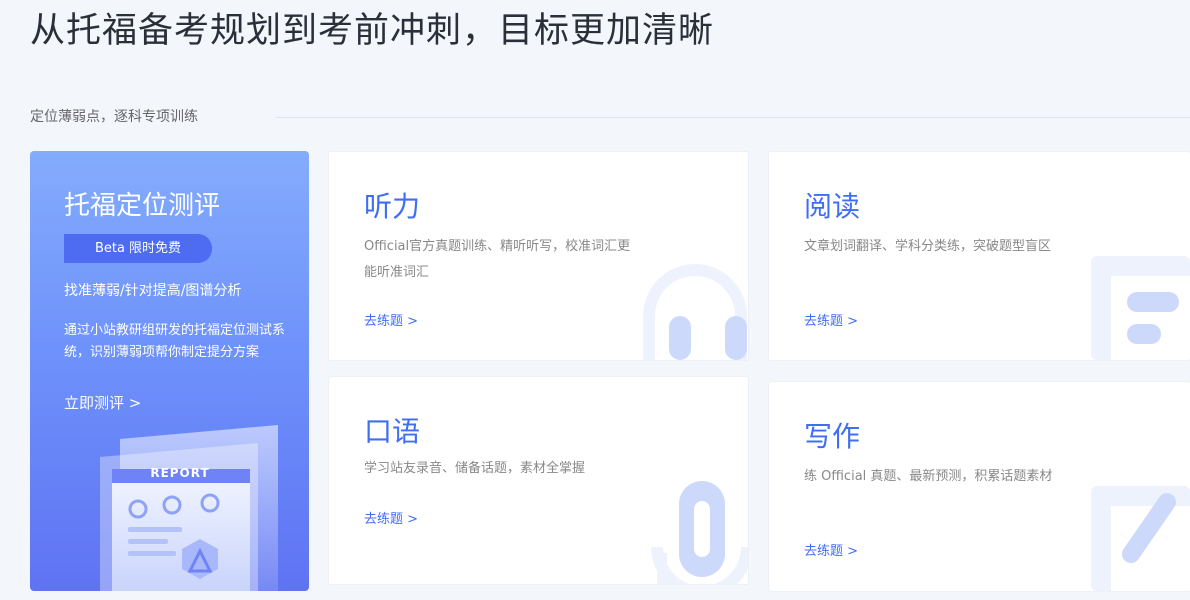 The width and height of the screenshot is (1190, 600). I want to click on document-icon, so click(1140, 308).